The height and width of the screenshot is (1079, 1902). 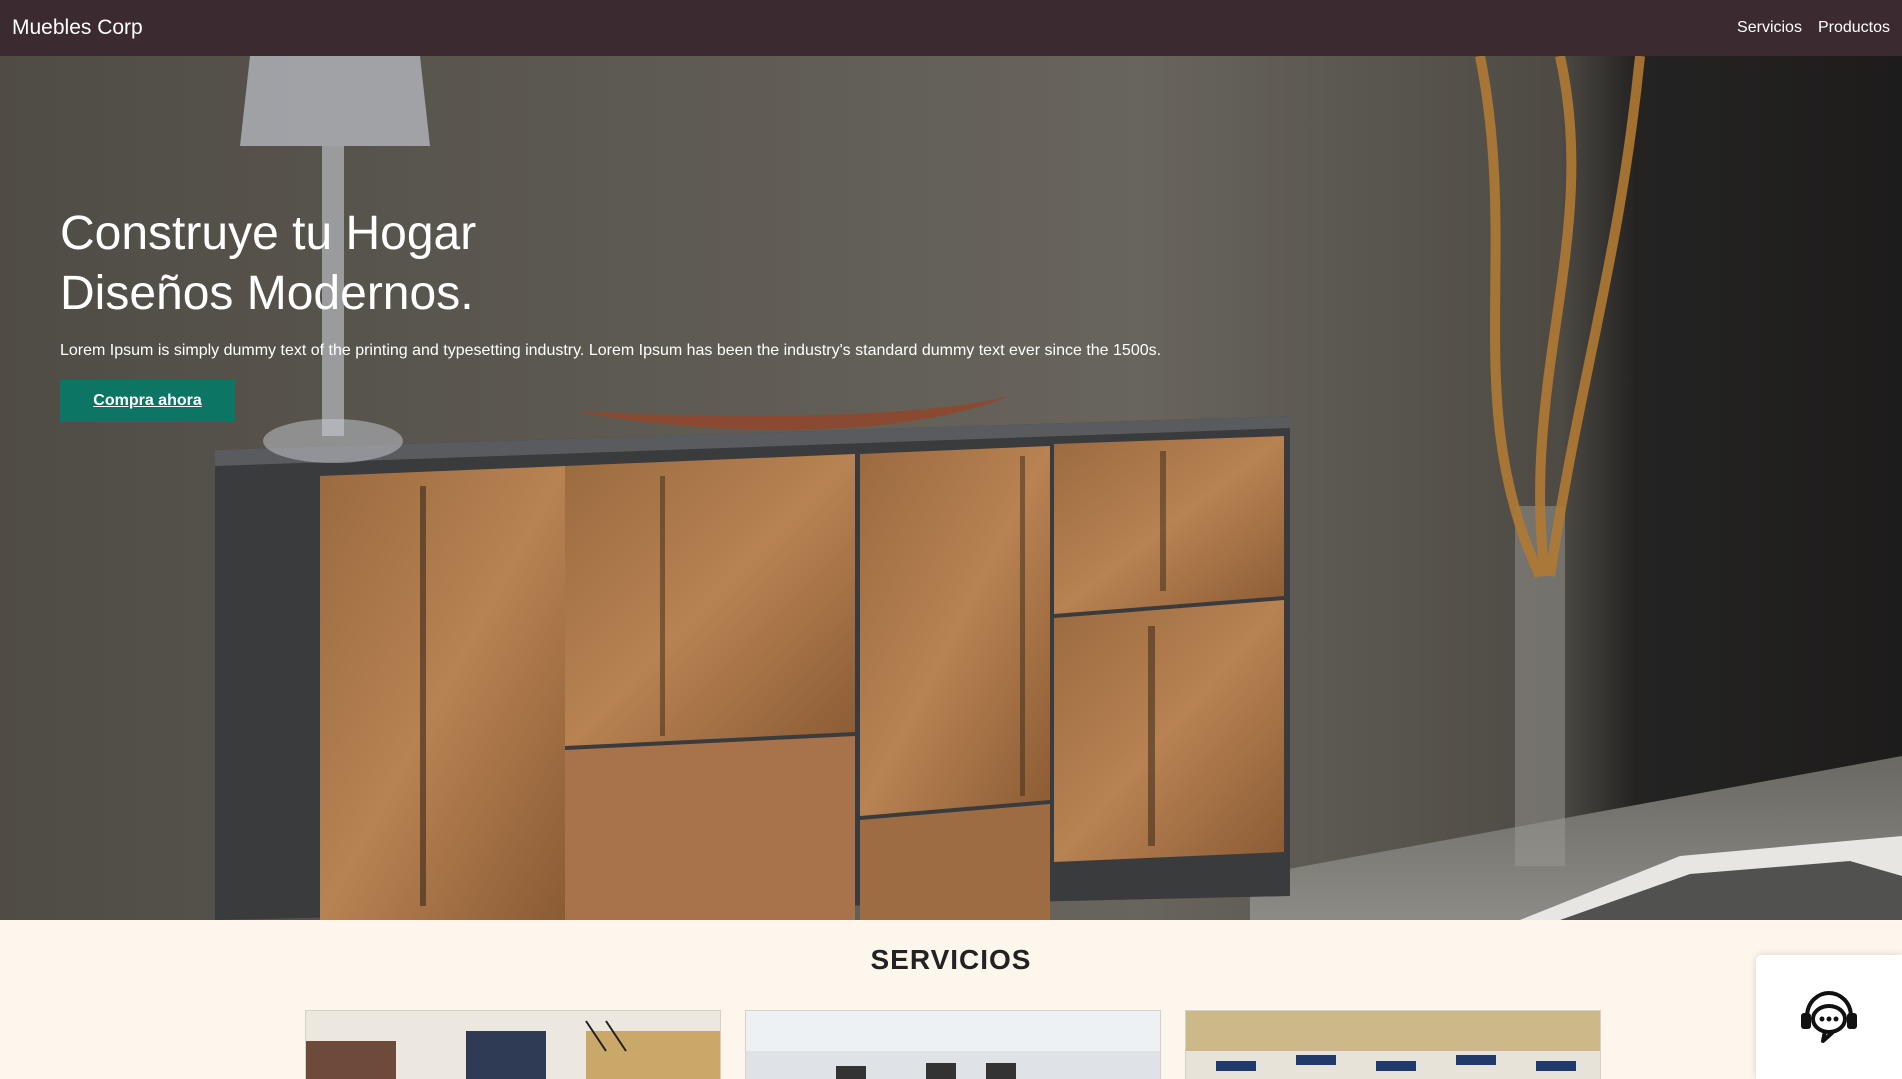 I want to click on brand-logo: Muebles Corp, so click(x=77, y=28).